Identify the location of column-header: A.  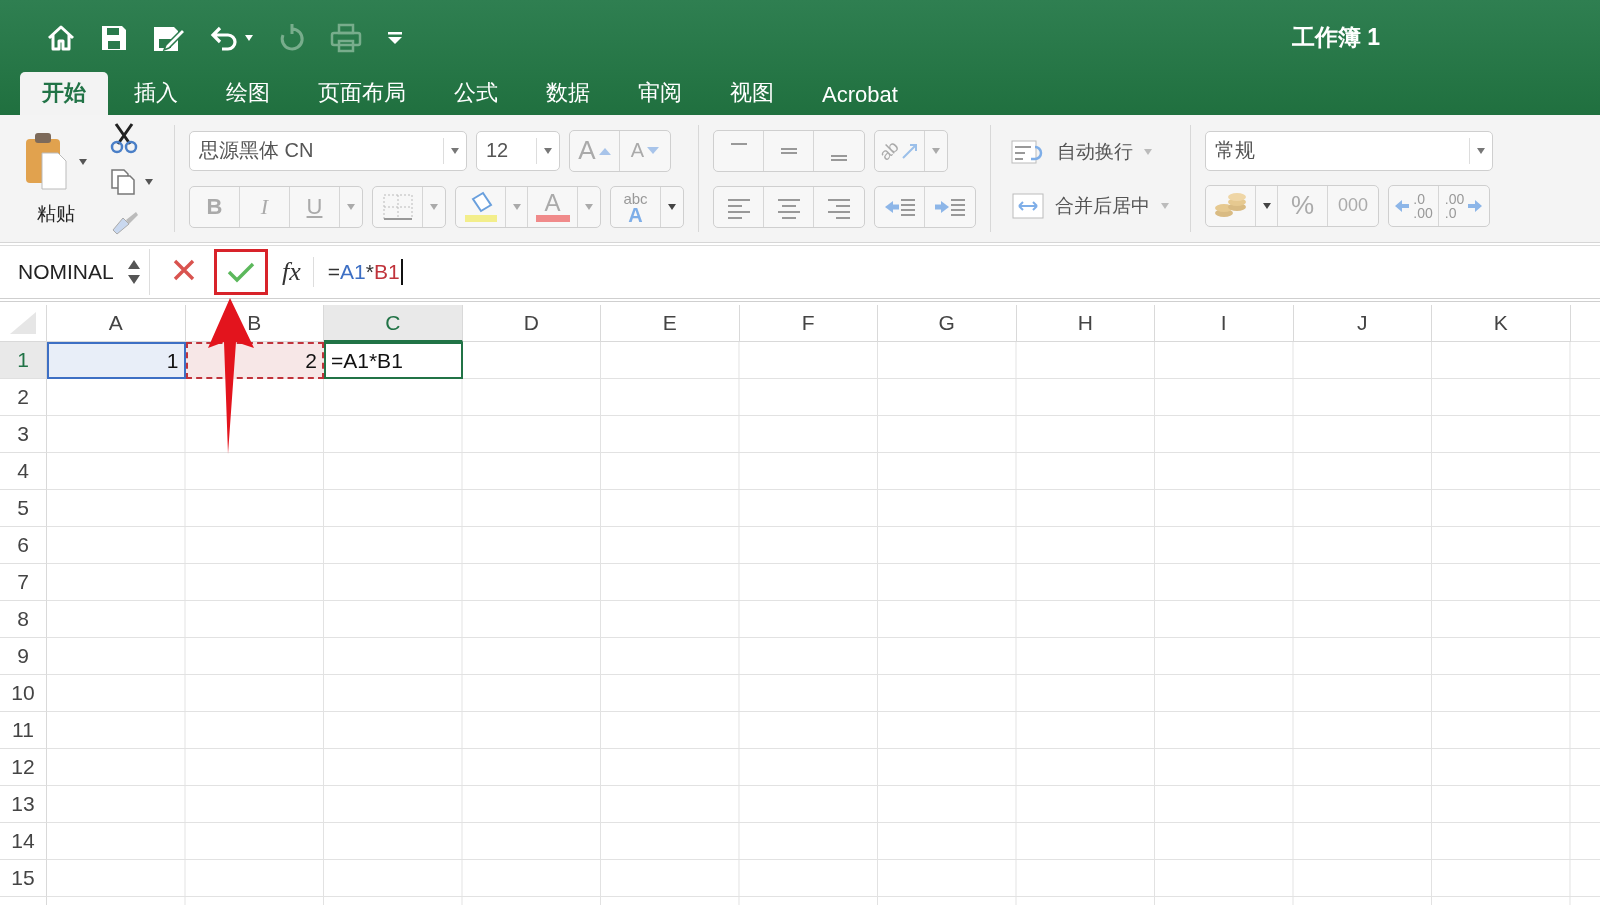
(116, 323).